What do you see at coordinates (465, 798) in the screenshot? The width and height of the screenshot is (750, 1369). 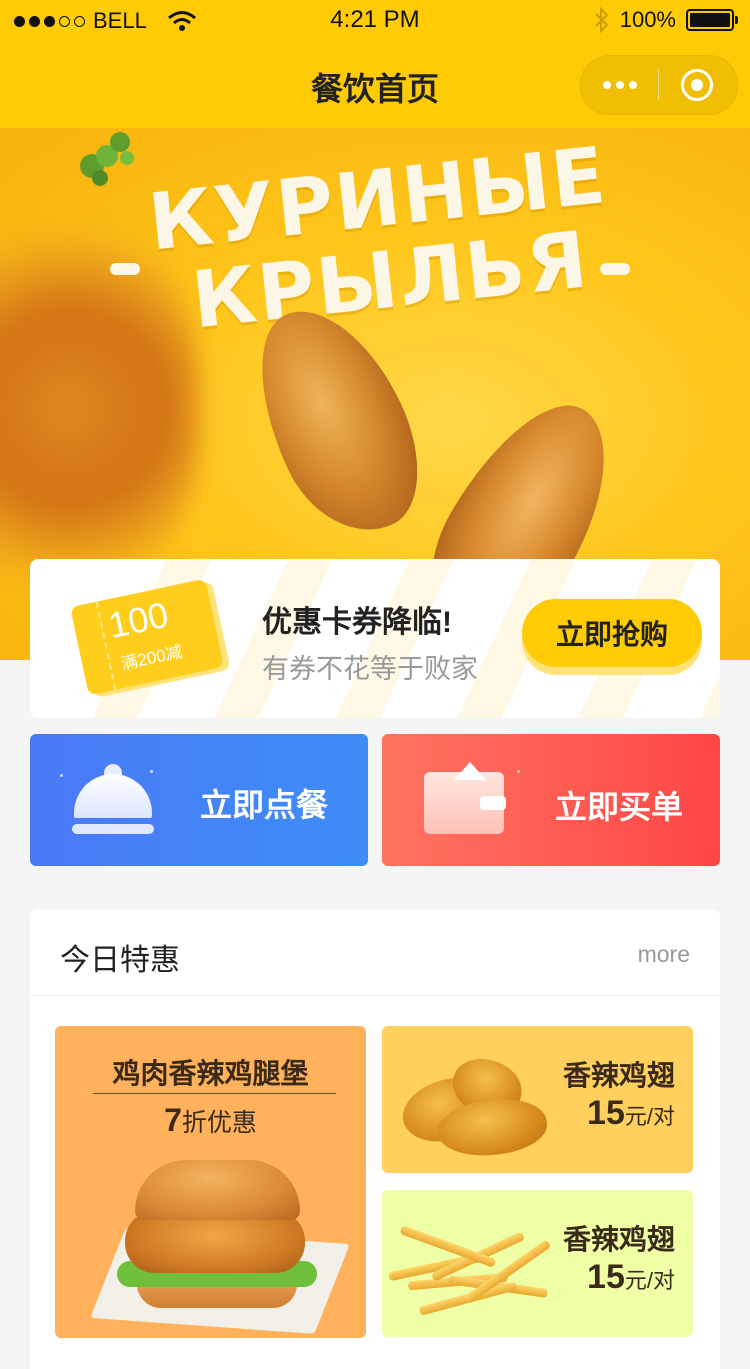 I see `wallet-icon` at bounding box center [465, 798].